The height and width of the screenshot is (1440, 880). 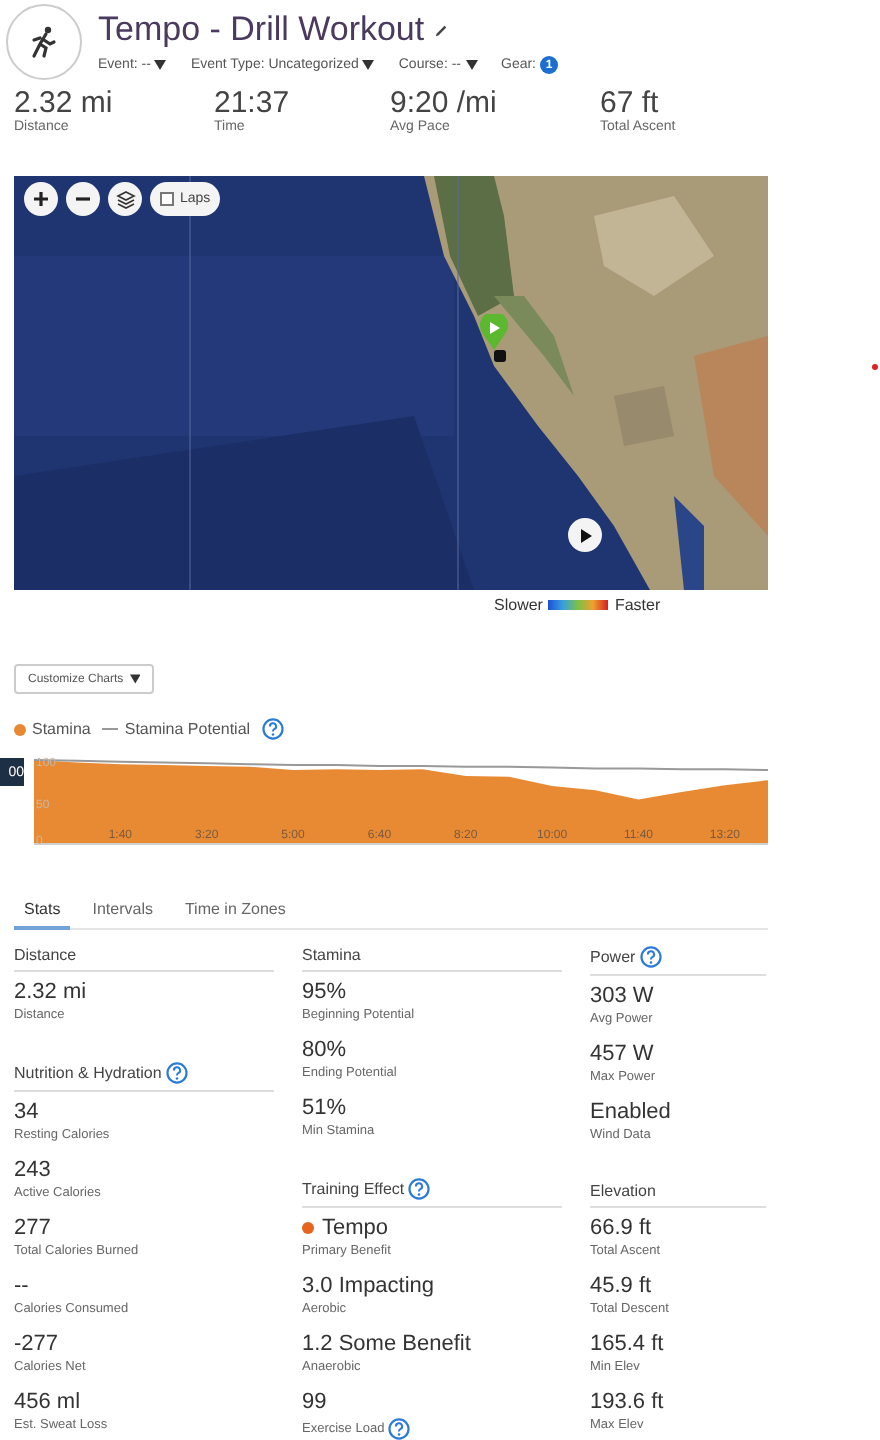 I want to click on play-icon, so click(x=585, y=535).